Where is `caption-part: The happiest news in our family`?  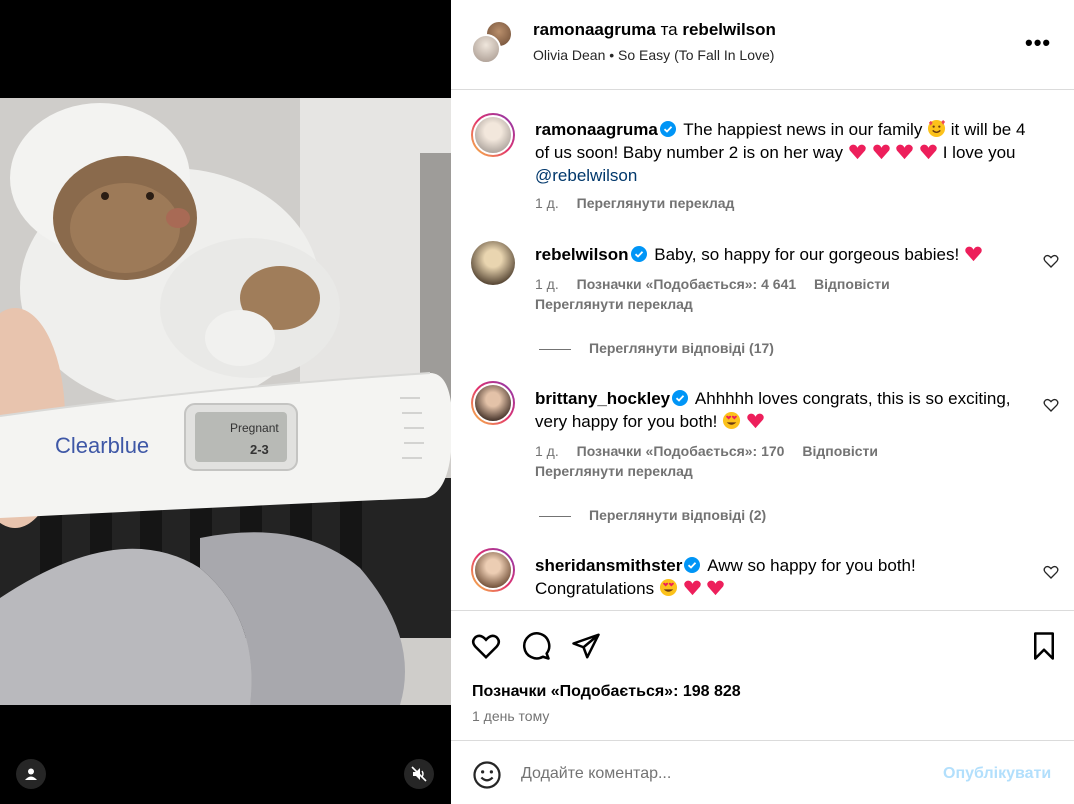
caption-part: The happiest news in our family is located at coordinates (803, 129).